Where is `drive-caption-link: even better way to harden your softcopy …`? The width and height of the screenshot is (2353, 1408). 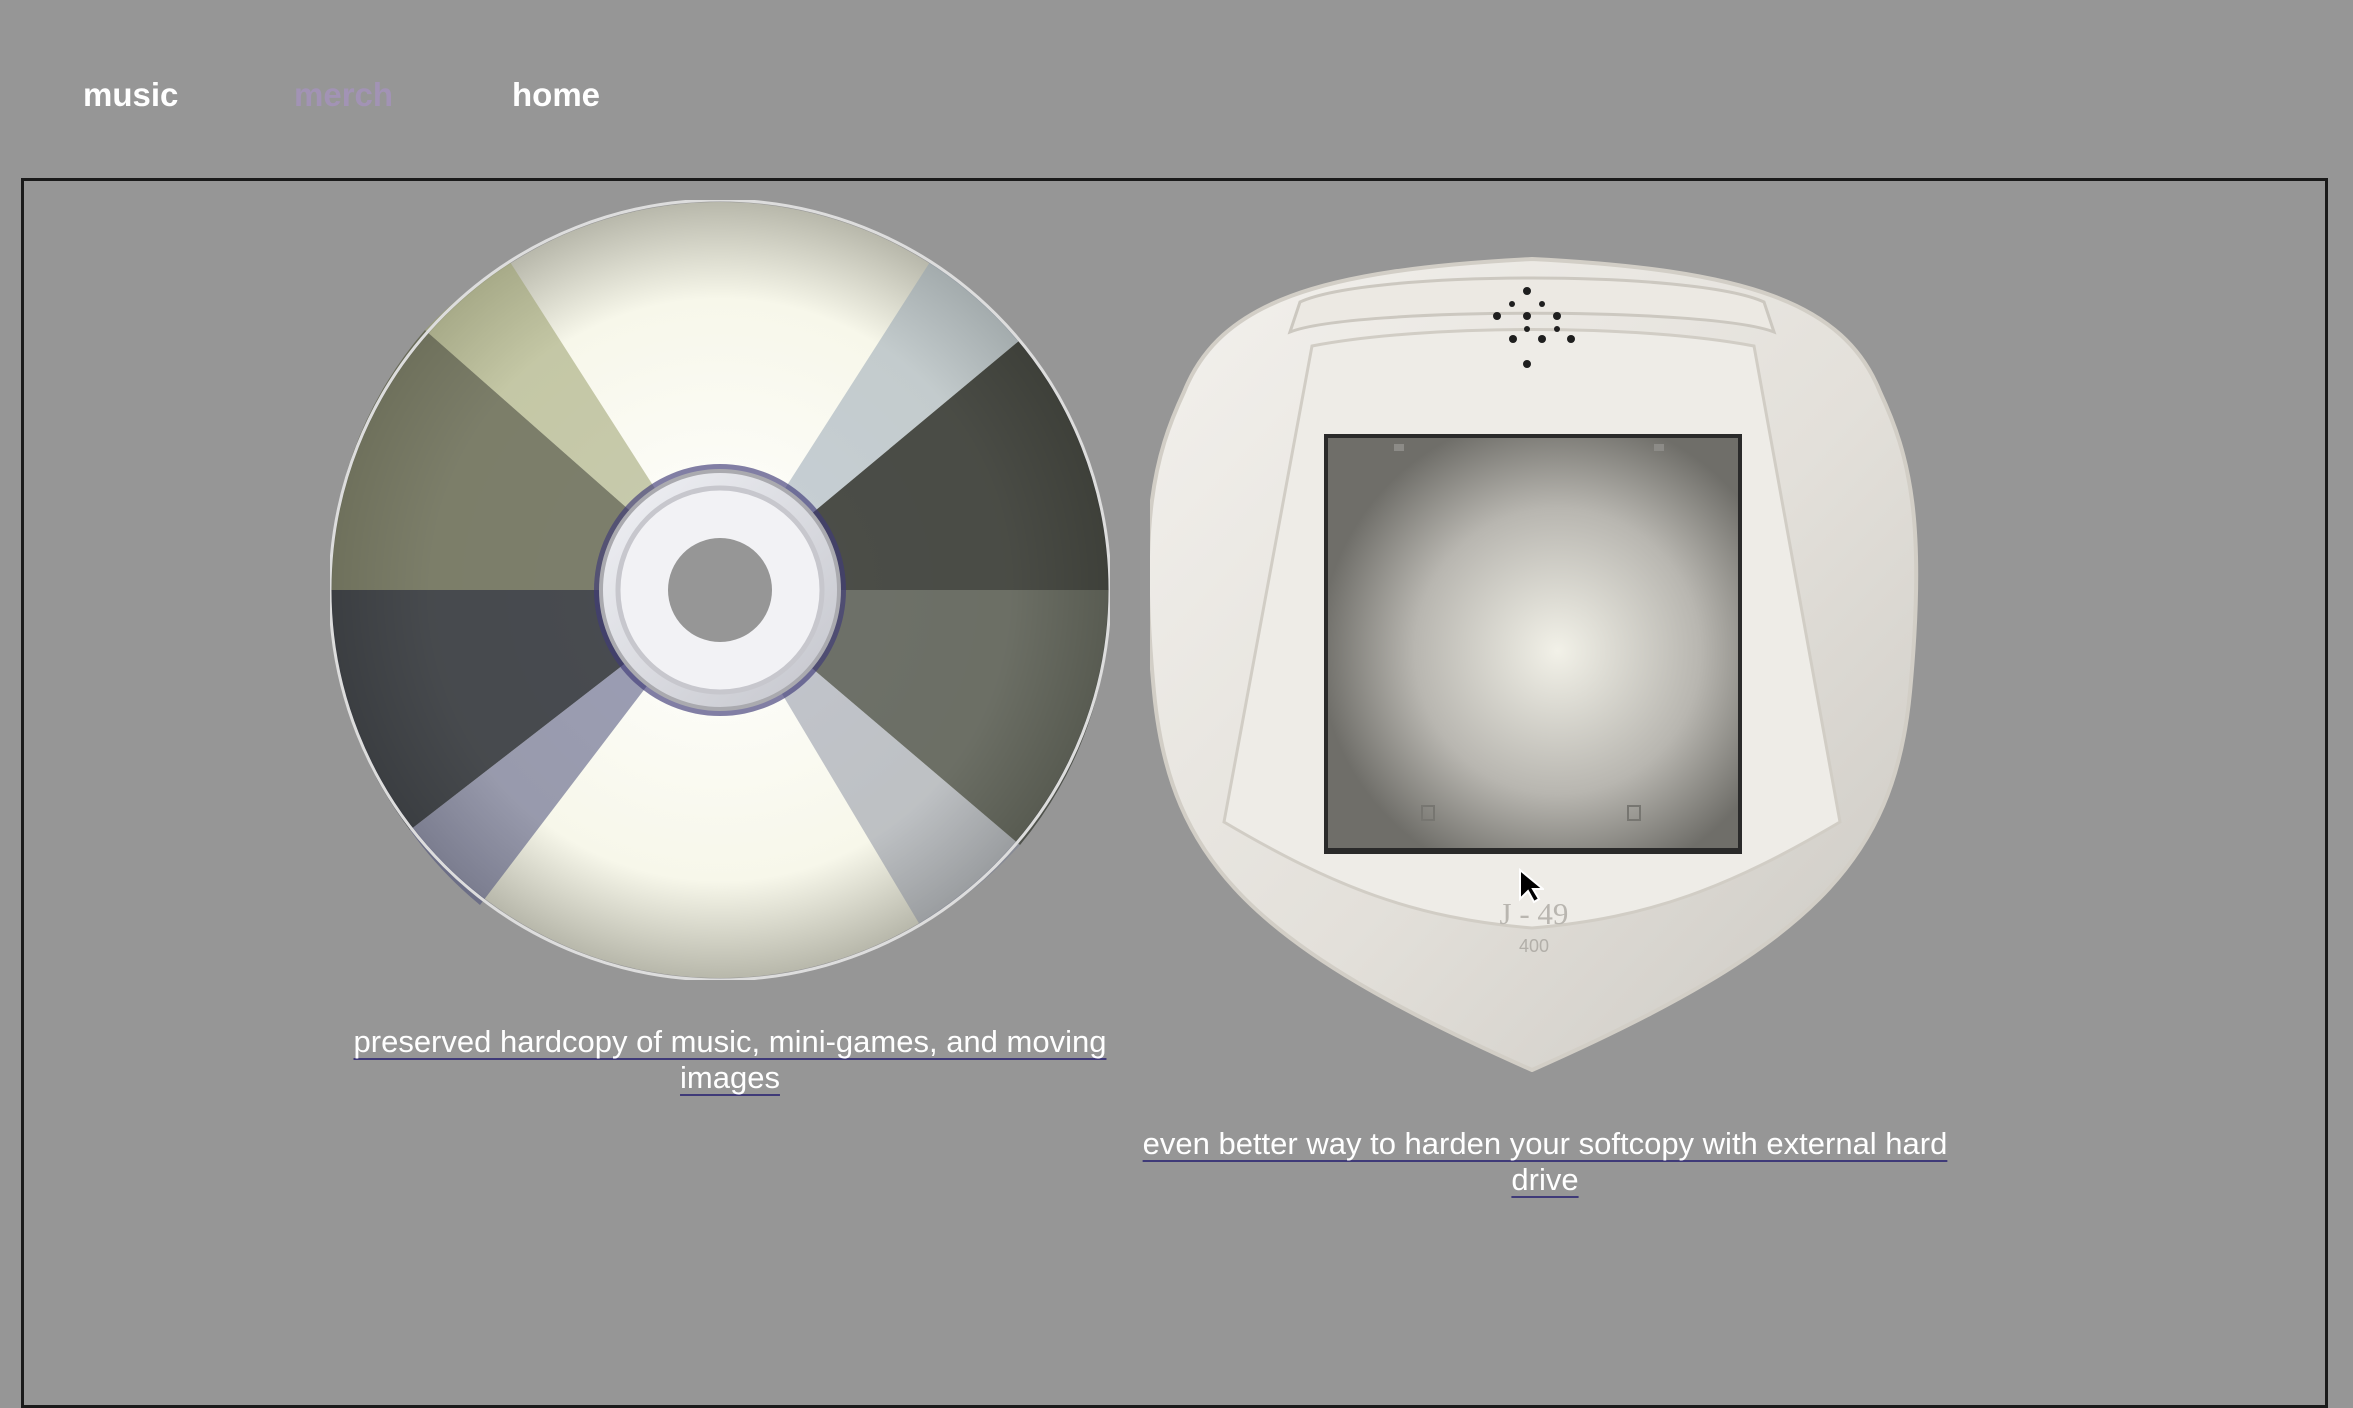 drive-caption-link: even better way to harden your softcopy … is located at coordinates (1545, 1162).